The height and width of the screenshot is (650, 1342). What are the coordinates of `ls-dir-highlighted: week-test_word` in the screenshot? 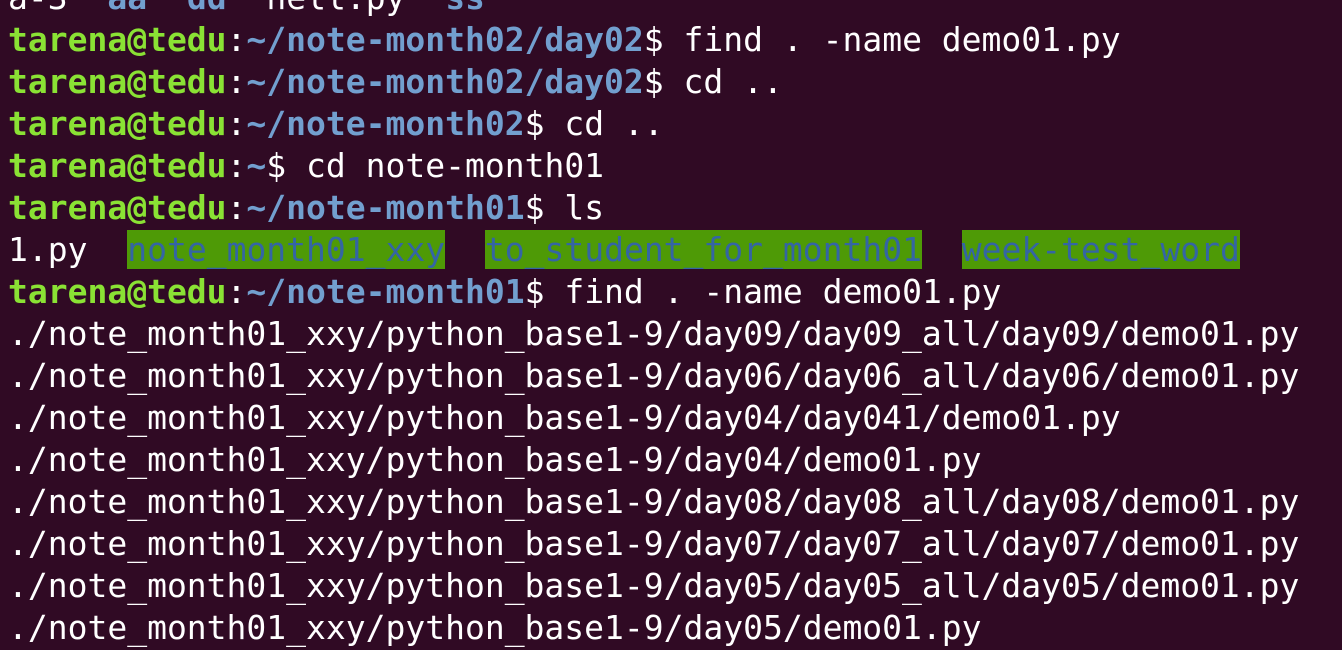 It's located at (1100, 249).